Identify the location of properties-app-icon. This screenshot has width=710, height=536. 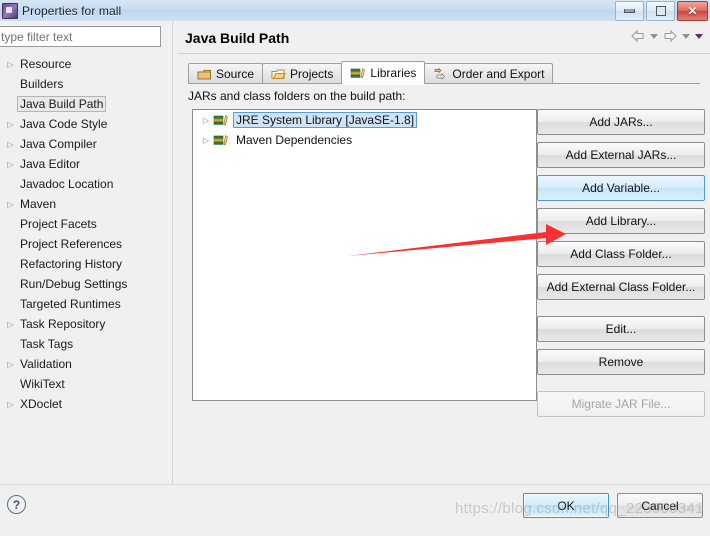
(10, 10).